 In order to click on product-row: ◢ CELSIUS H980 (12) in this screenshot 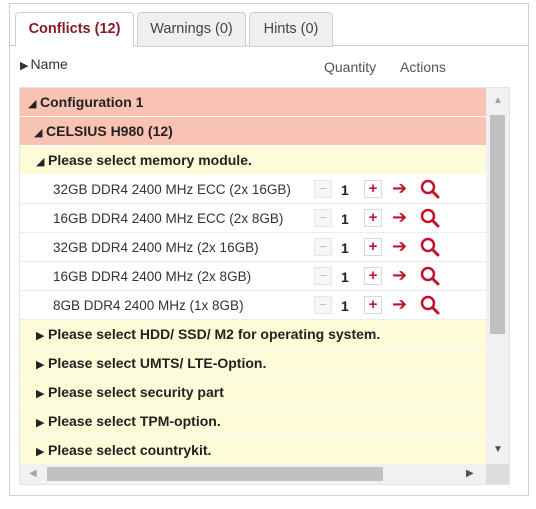, I will do `click(253, 131)`.